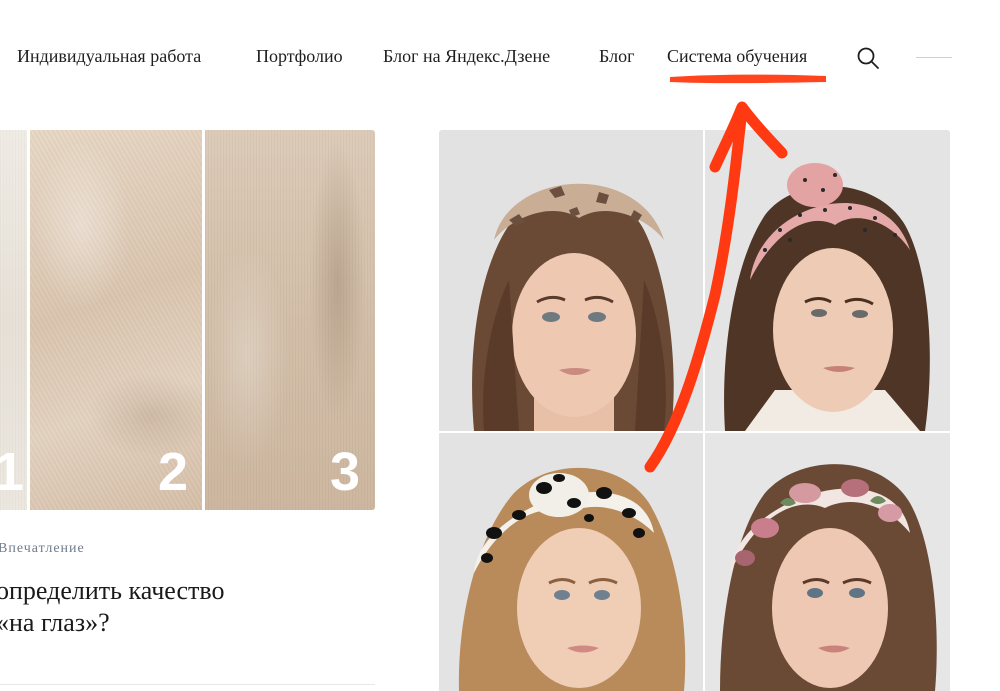  What do you see at coordinates (42, 549) in the screenshot?
I see `article-category: Впечатление` at bounding box center [42, 549].